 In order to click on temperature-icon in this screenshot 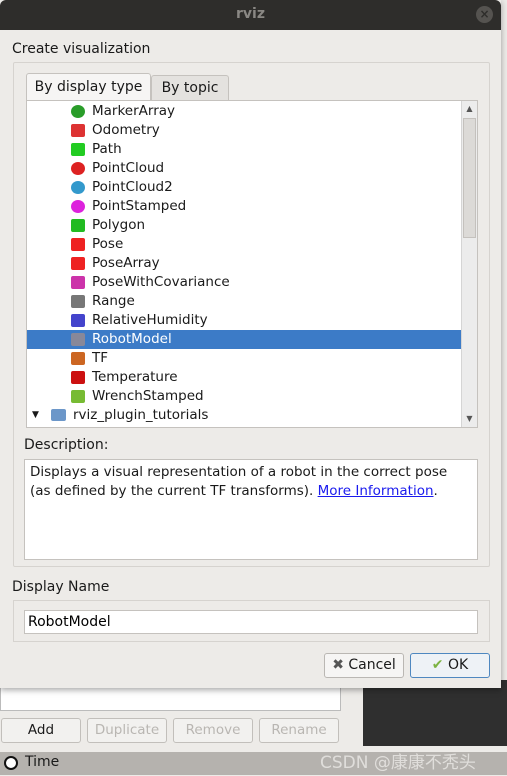, I will do `click(78, 377)`.